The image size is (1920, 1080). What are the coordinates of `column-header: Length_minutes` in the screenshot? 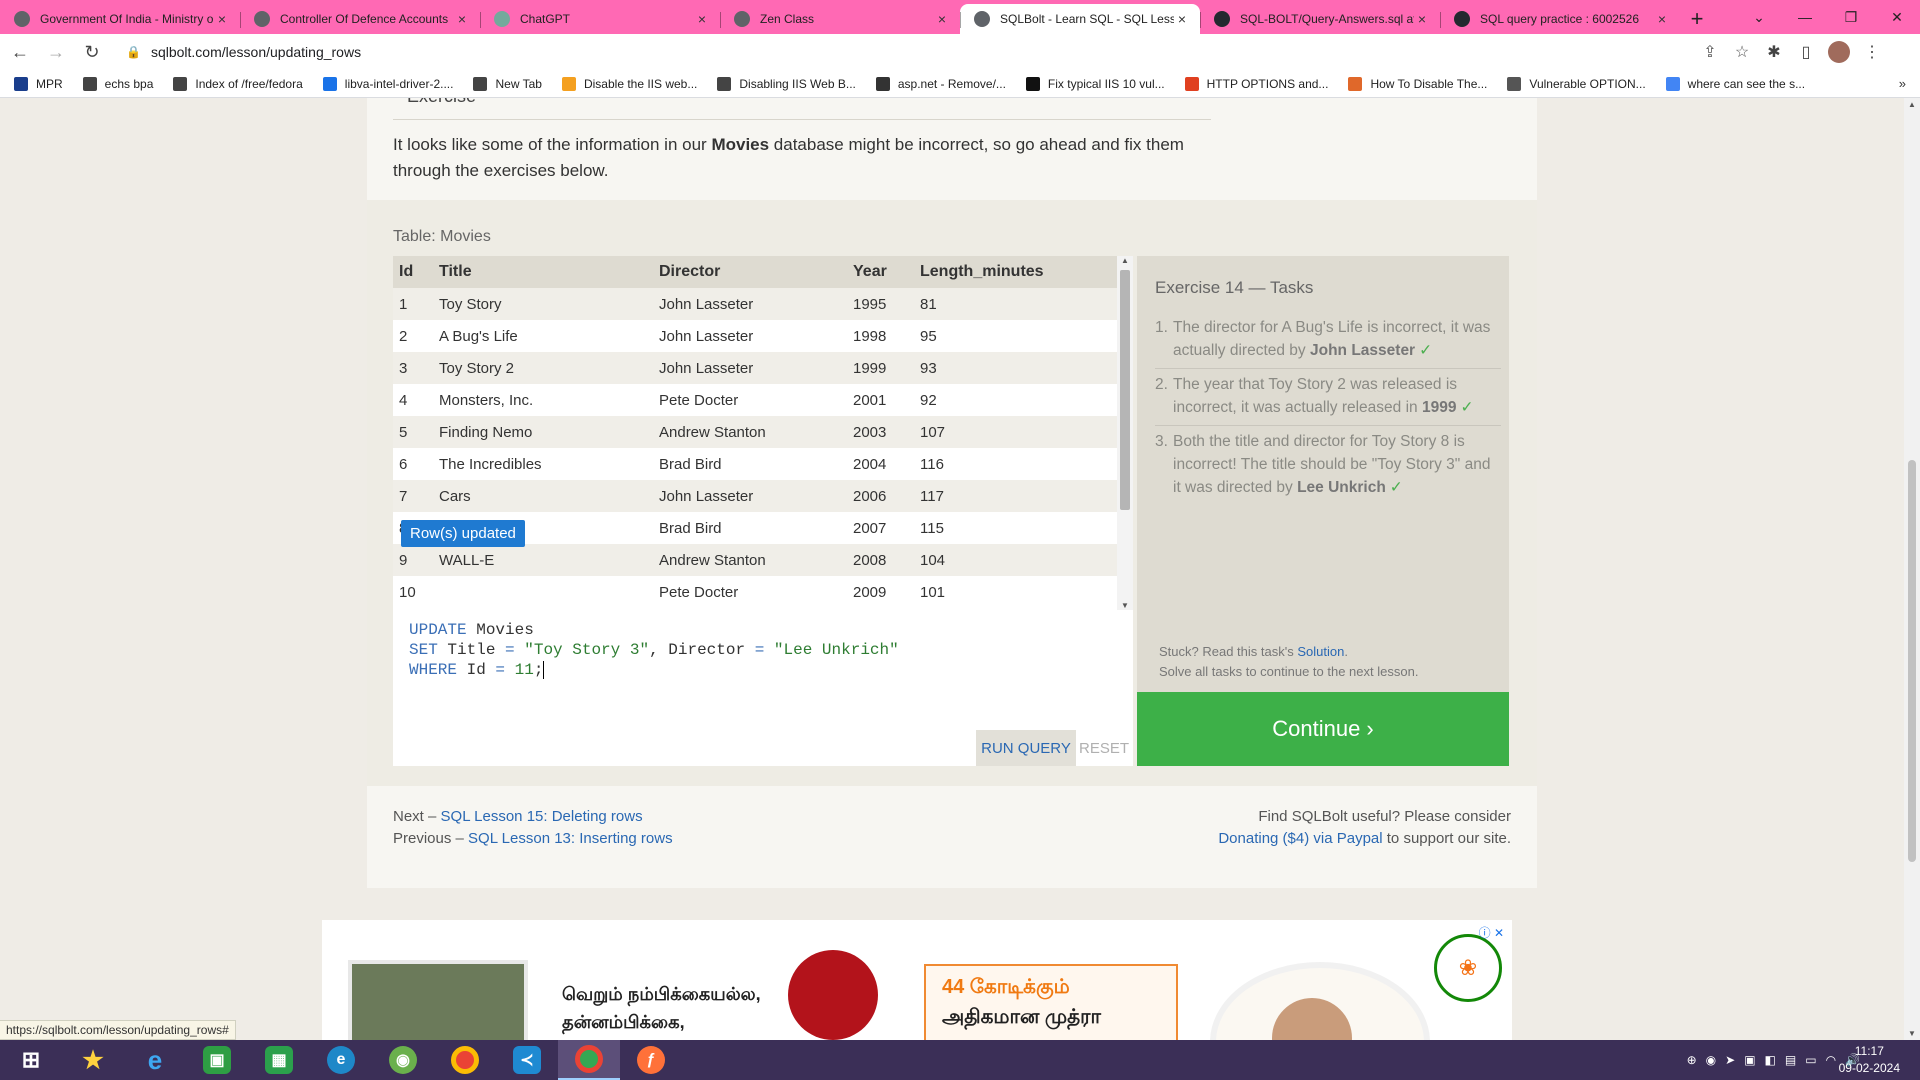 It's located at (1015, 272).